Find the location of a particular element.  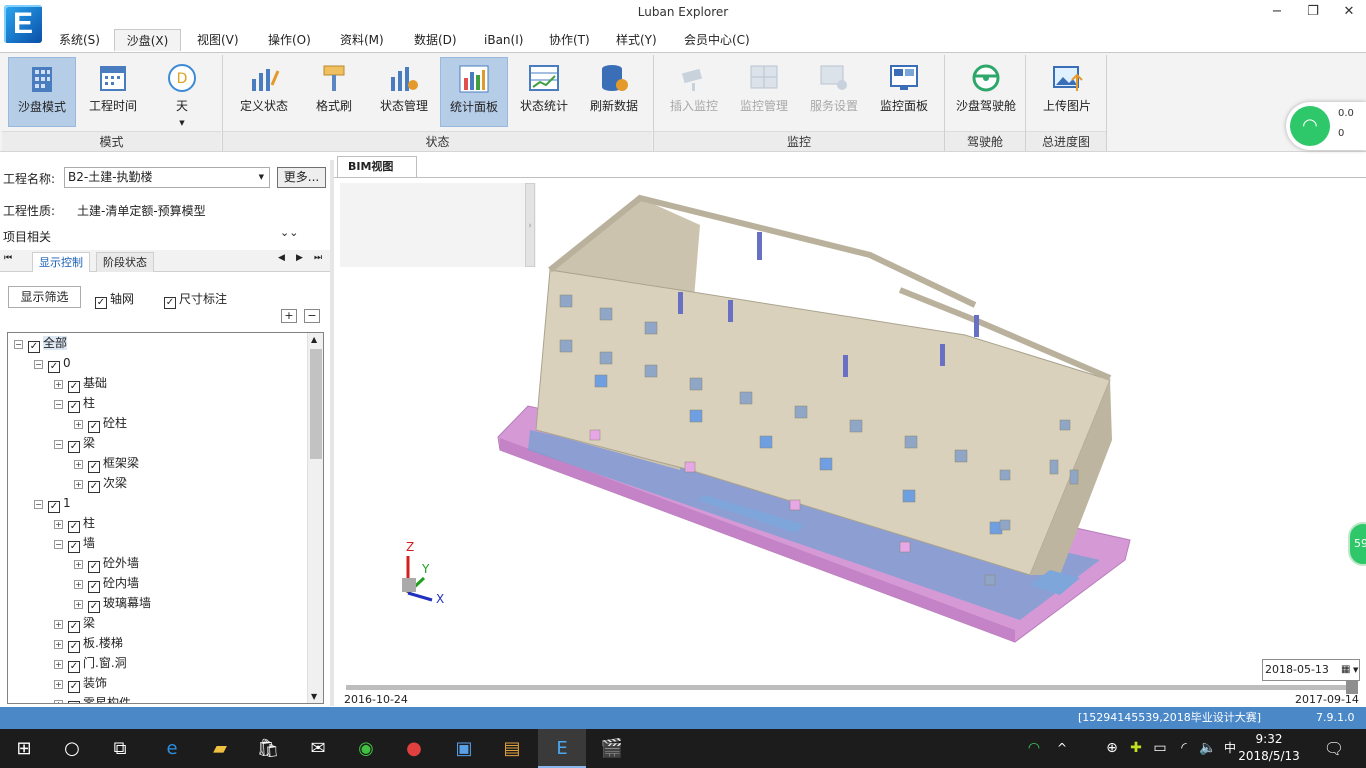

first-tab-icon: ⏮ is located at coordinates (8, 258).